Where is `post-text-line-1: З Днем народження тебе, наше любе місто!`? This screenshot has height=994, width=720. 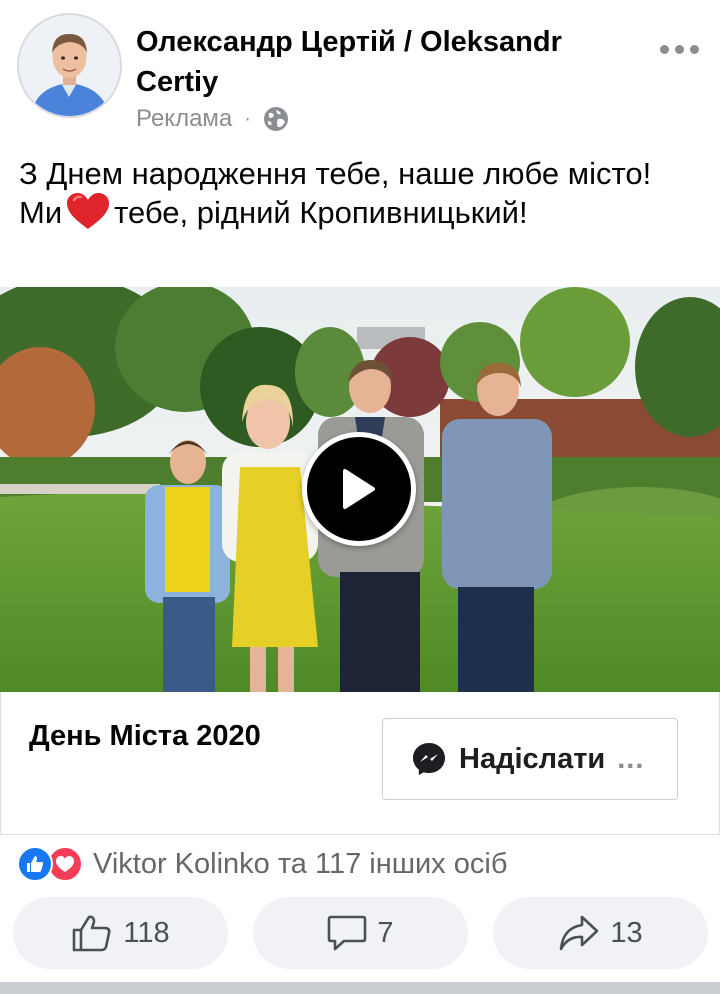 post-text-line-1: З Днем народження тебе, наше любе місто! is located at coordinates (335, 173).